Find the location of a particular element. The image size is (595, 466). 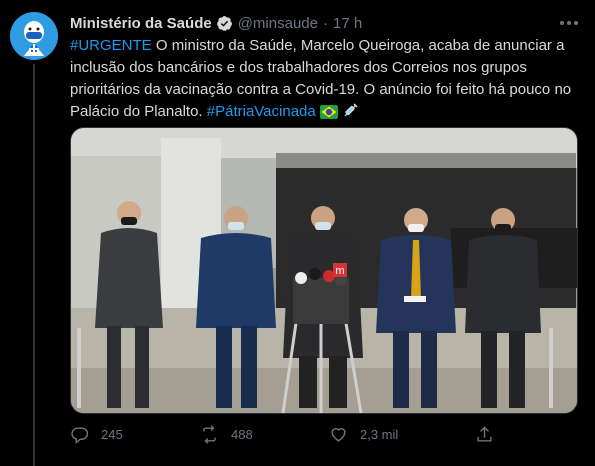

share-button is located at coordinates (484, 434).